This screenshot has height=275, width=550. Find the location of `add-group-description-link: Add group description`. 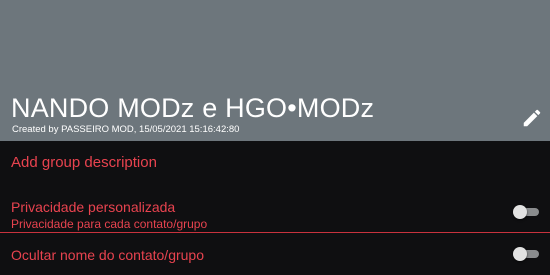

add-group-description-link: Add group description is located at coordinates (84, 162).